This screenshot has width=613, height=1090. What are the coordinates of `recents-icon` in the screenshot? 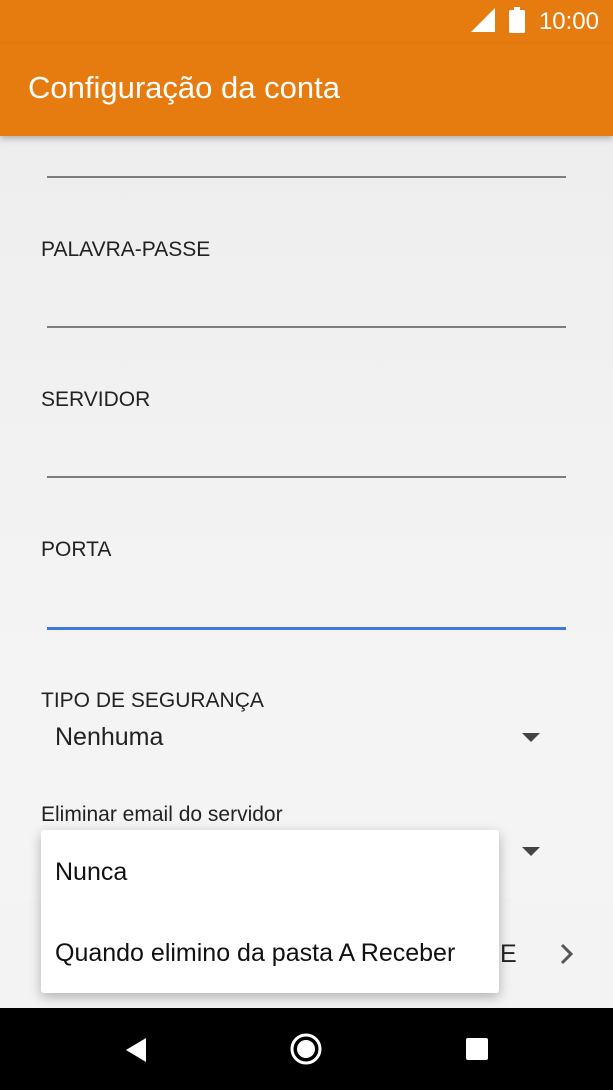 It's located at (477, 1051).